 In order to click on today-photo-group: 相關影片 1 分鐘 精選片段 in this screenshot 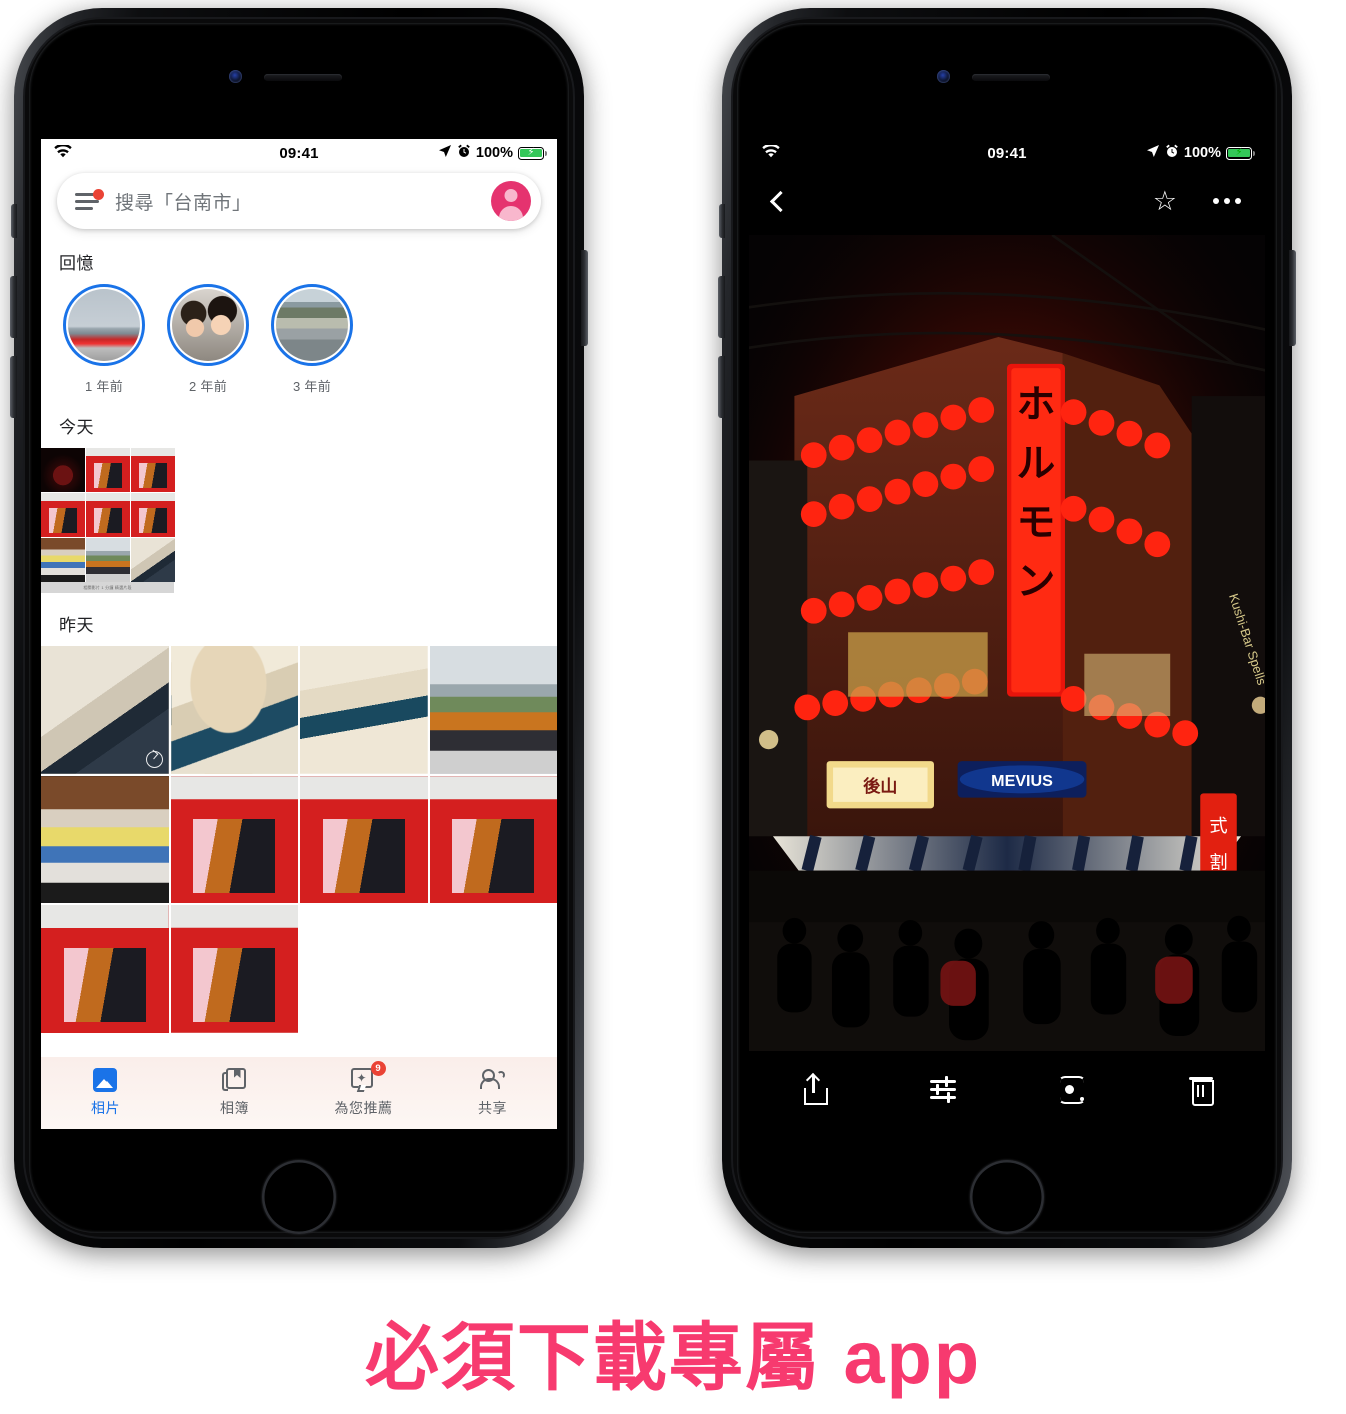, I will do `click(299, 520)`.